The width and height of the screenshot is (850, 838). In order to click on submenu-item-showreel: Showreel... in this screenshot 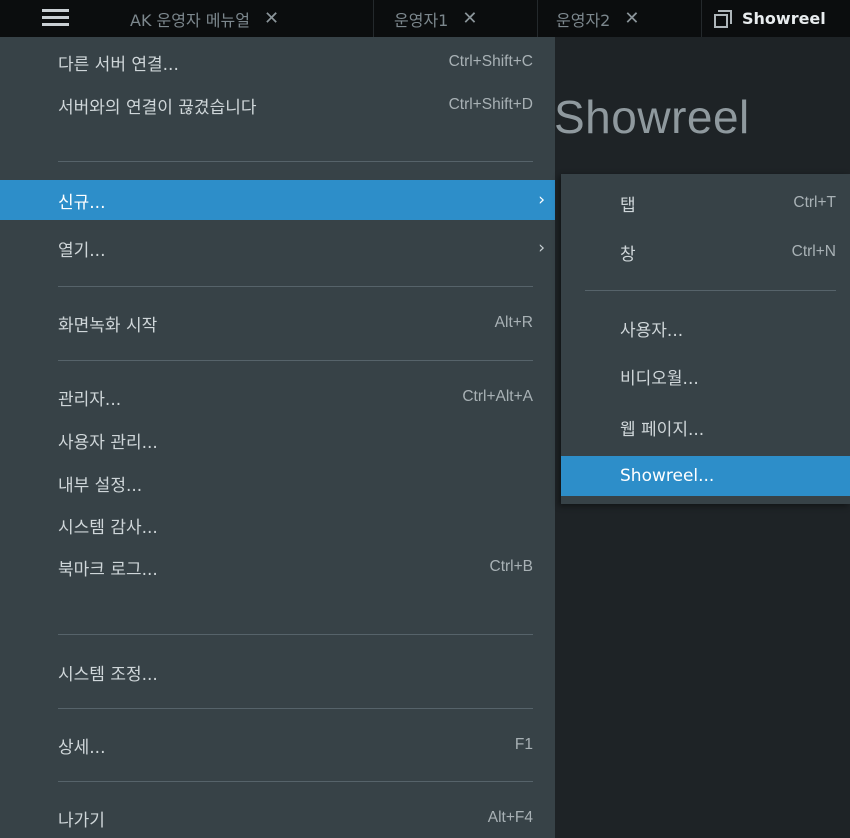, I will do `click(705, 476)`.